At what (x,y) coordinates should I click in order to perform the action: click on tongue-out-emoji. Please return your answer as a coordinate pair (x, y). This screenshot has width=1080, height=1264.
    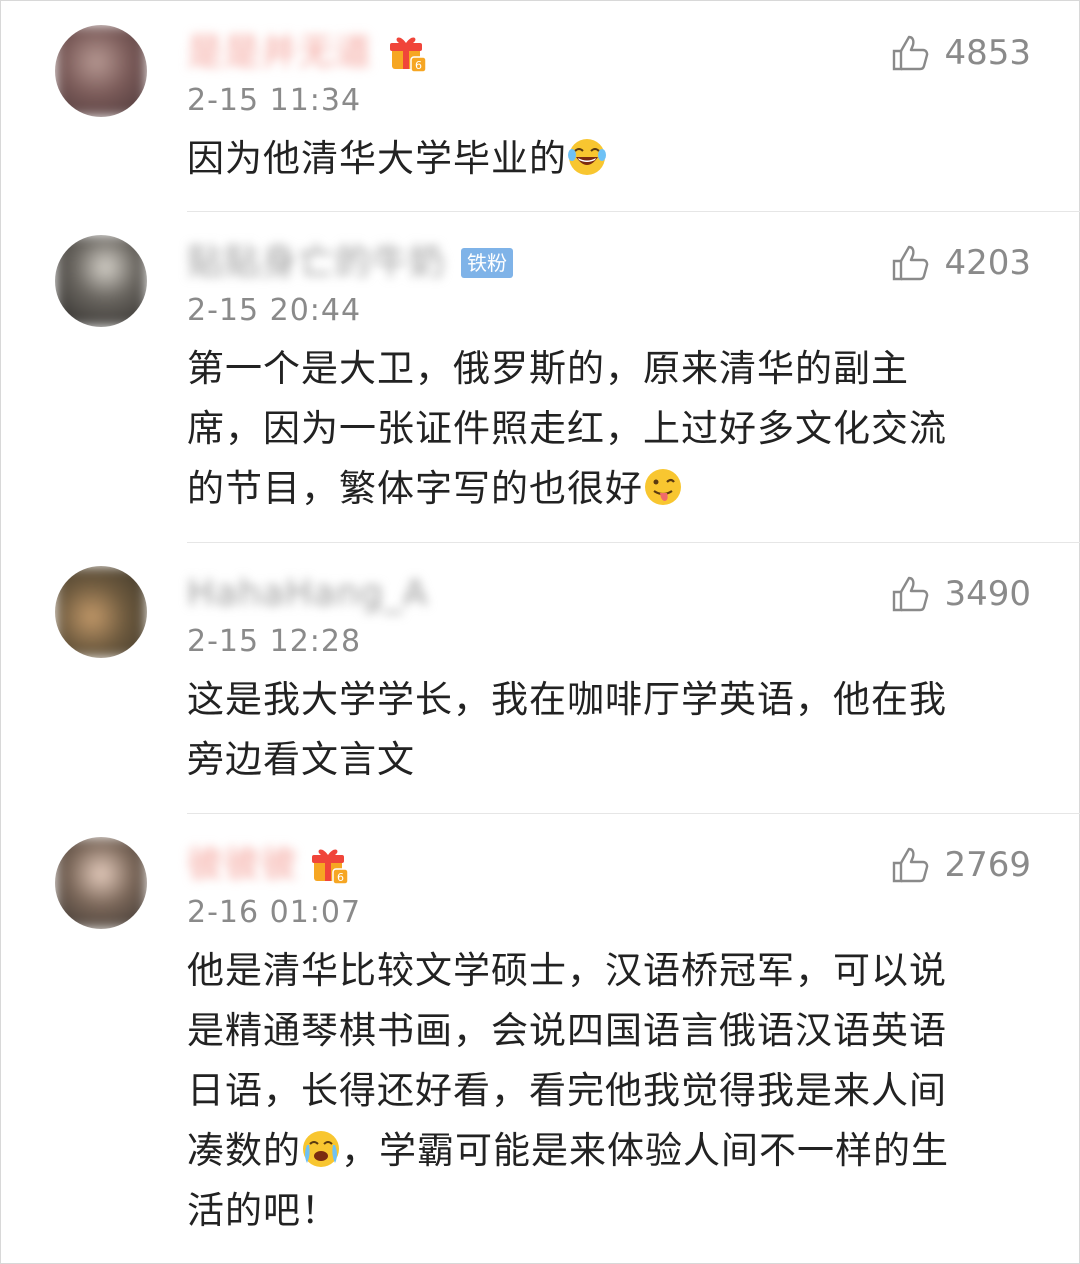
    Looking at the image, I should click on (663, 487).